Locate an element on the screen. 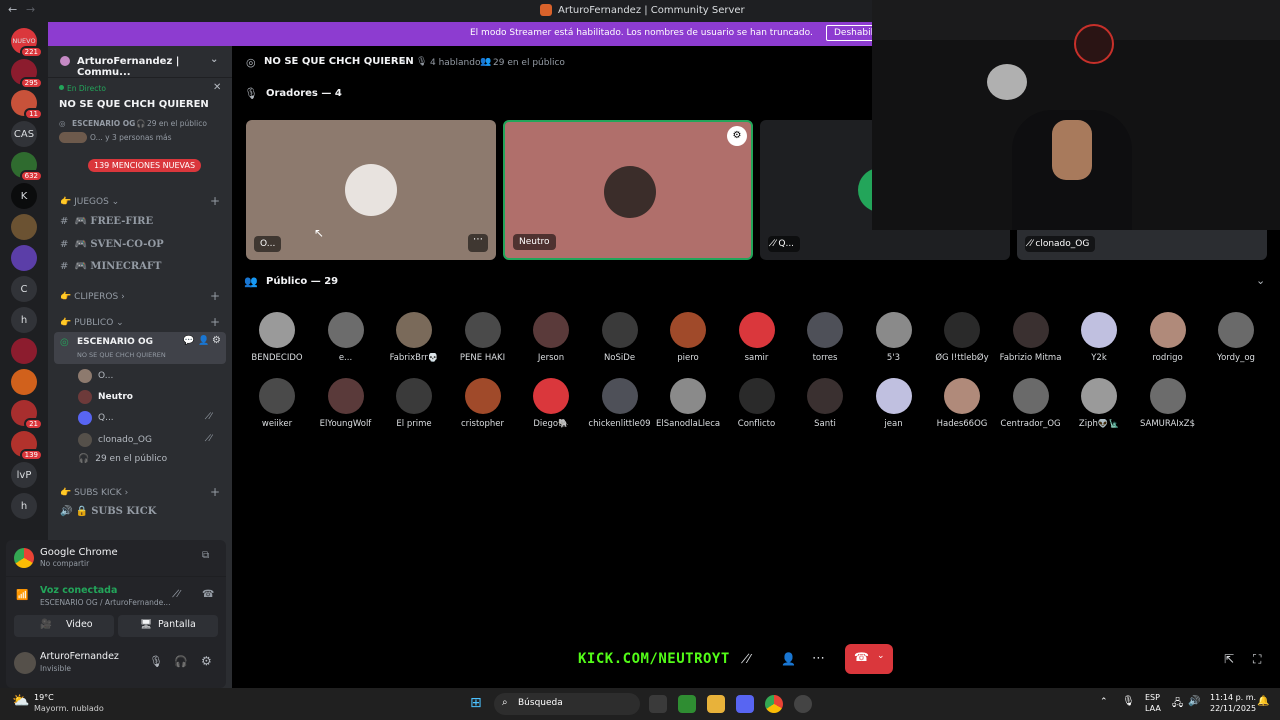  file-explorer-icon is located at coordinates (716, 704).